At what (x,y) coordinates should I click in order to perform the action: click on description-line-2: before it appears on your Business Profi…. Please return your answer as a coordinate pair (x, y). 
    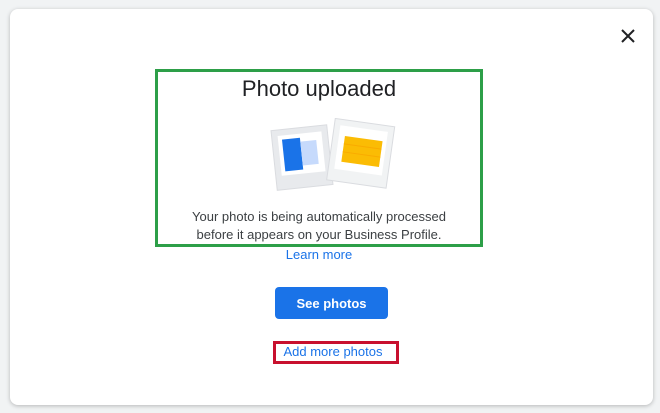
    Looking at the image, I should click on (319, 234).